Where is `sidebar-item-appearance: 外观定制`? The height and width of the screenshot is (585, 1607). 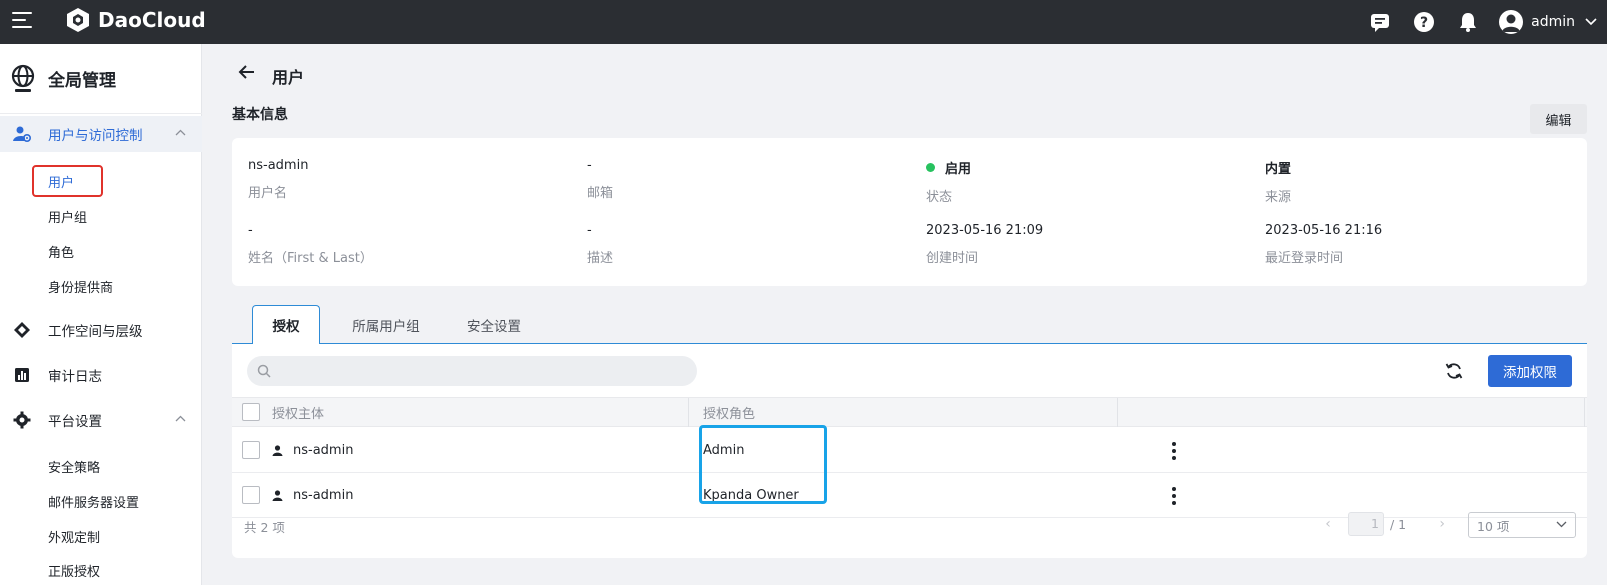 sidebar-item-appearance: 外观定制 is located at coordinates (74, 536).